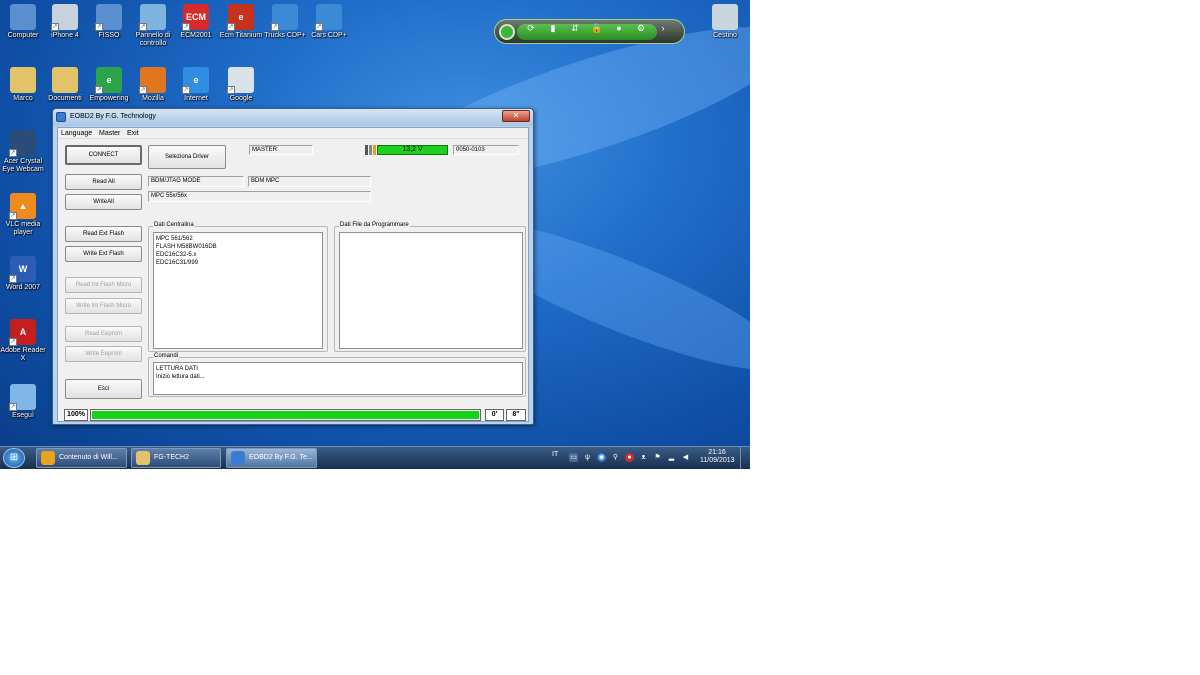 The height and width of the screenshot is (675, 1200). Describe the element at coordinates (65, 98) in the screenshot. I see `desktop-icon-label: Documenti` at that location.